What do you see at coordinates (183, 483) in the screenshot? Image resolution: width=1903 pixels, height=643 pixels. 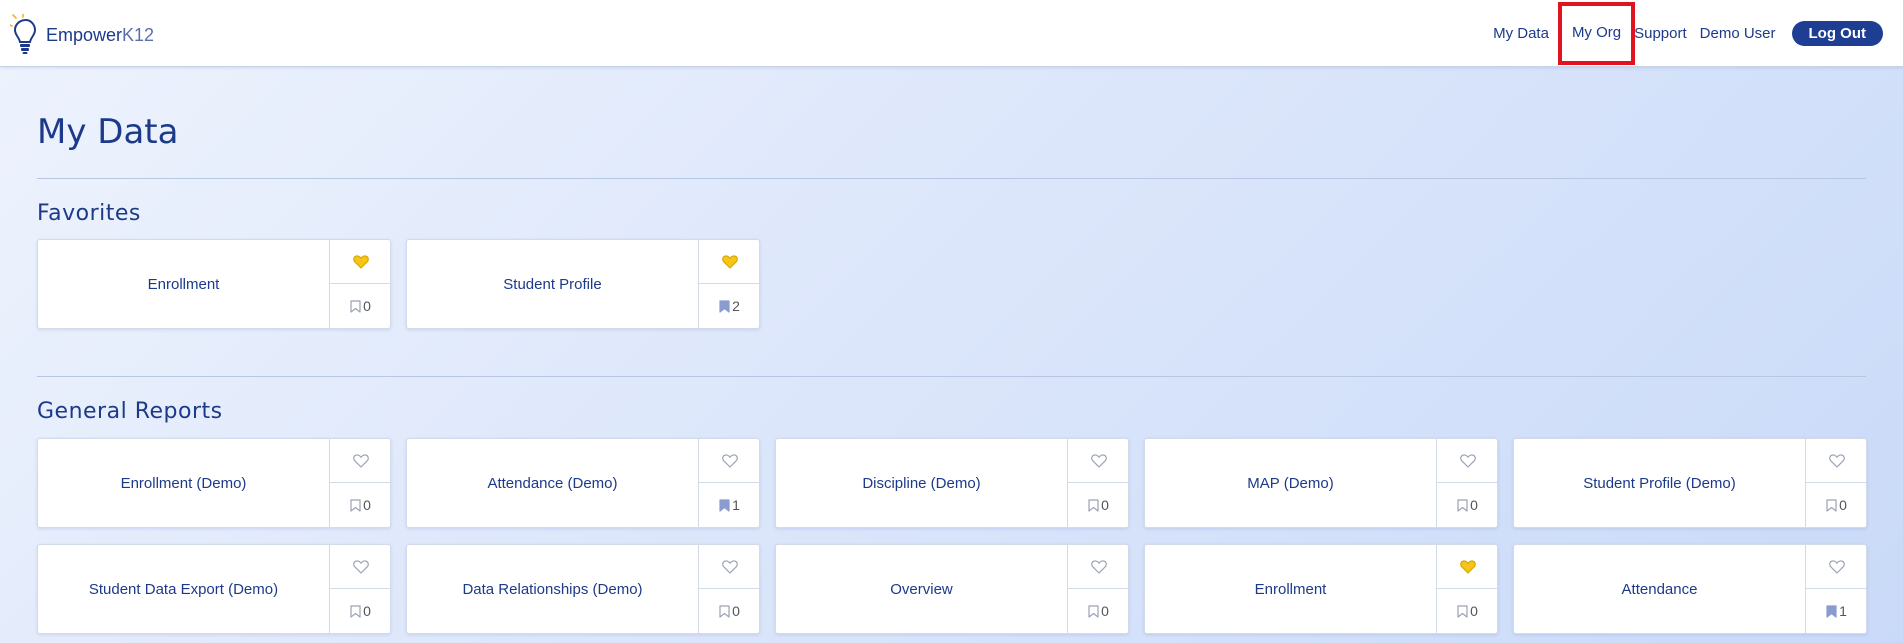 I see `report-card-title: Enrollment (Demo)` at bounding box center [183, 483].